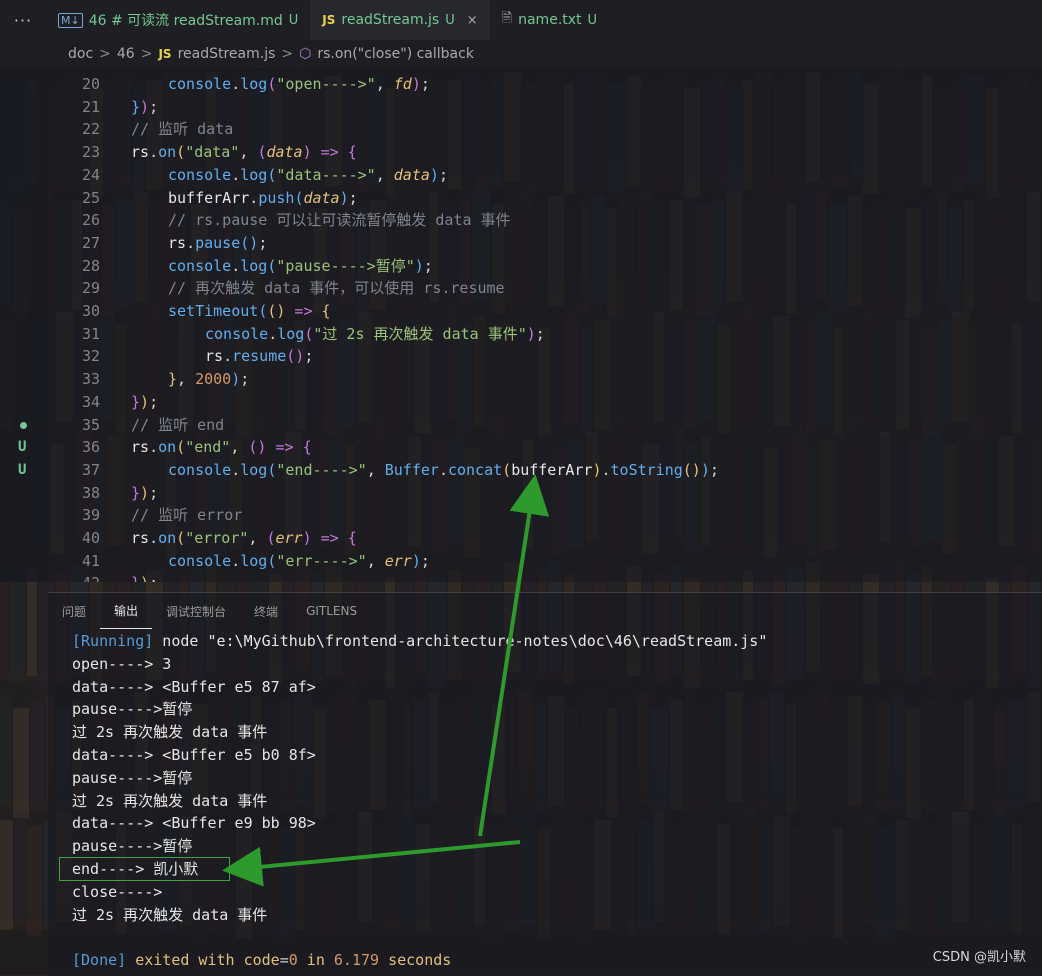  I want to click on line-number: 37, so click(90, 469).